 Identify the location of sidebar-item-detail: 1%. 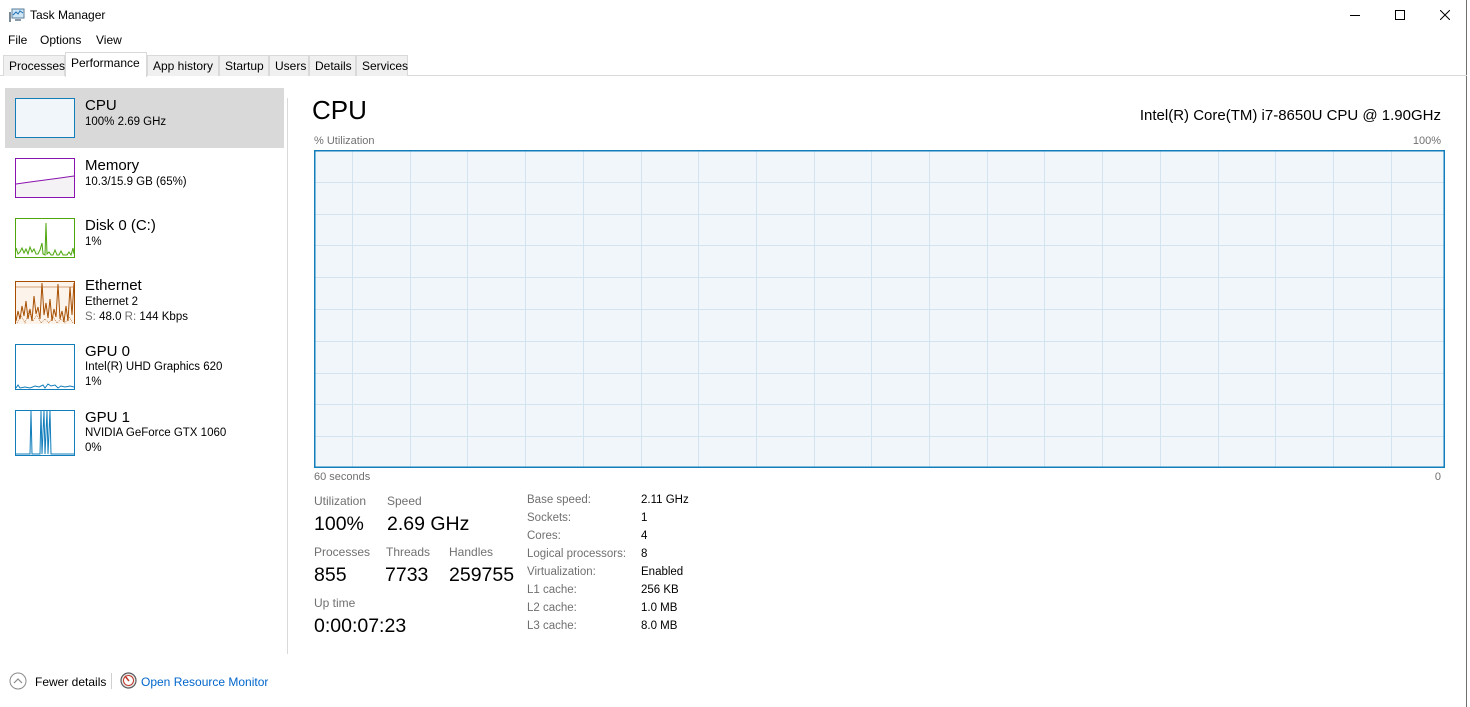
(93, 242).